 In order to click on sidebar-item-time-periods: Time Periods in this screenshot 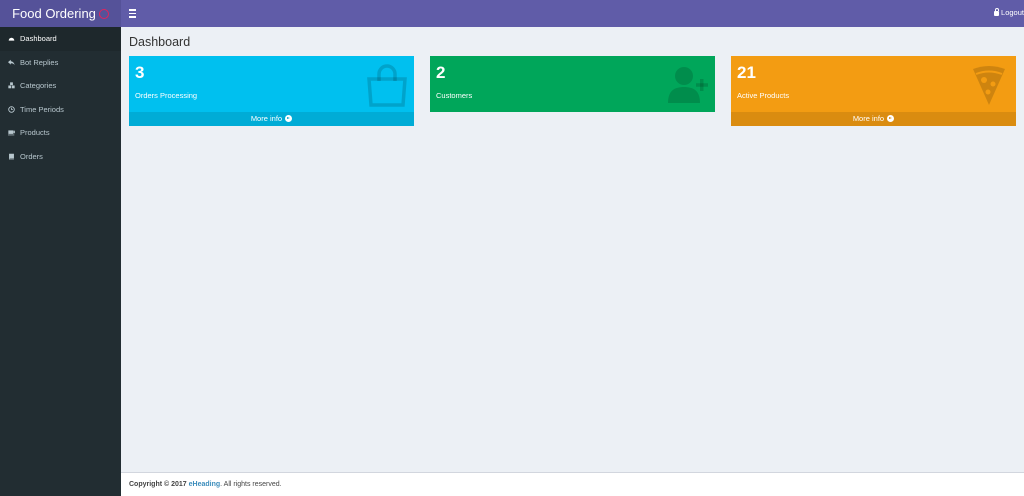, I will do `click(60, 110)`.